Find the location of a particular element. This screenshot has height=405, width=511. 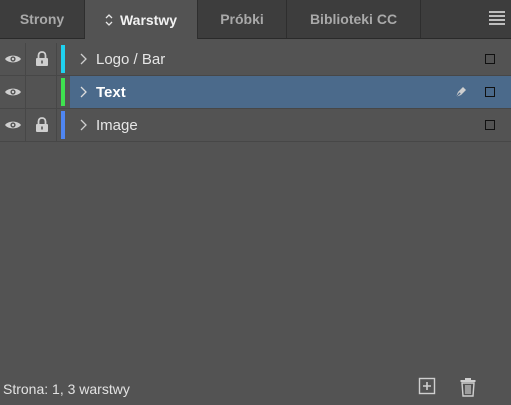

trash-icon is located at coordinates (468, 387).